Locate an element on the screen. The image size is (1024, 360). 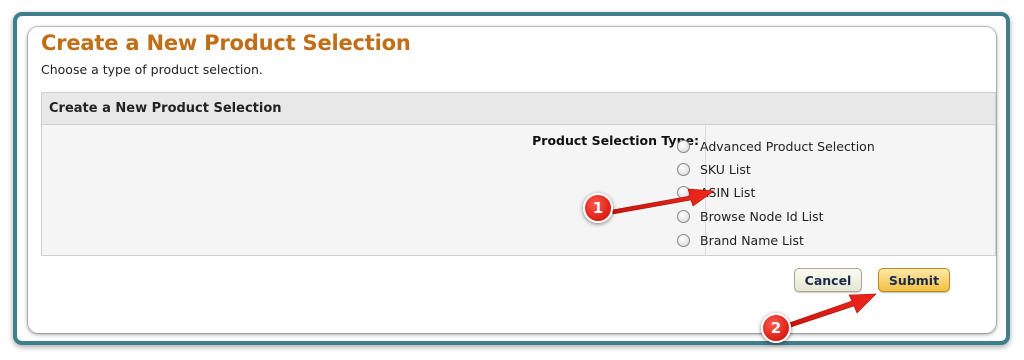
arrow-to-asin-list-icon is located at coordinates (663, 201).